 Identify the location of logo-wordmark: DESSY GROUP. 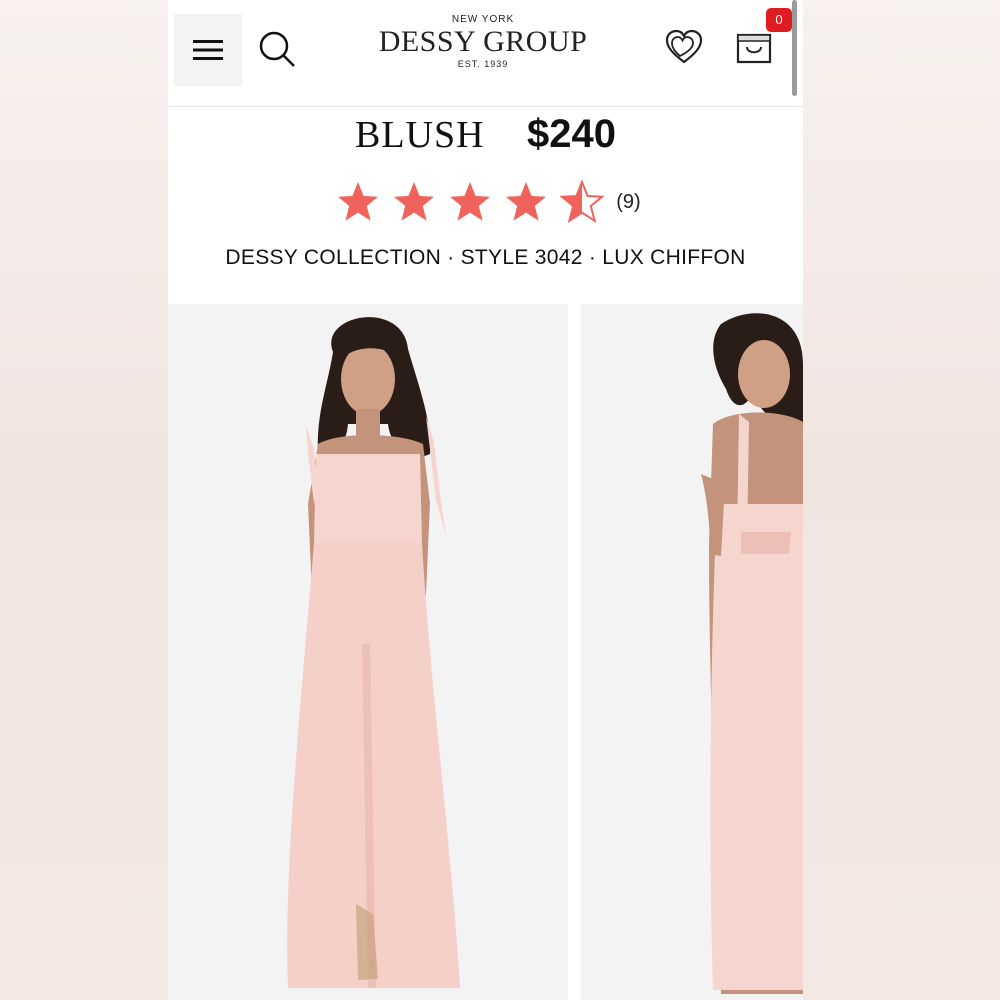
(483, 41).